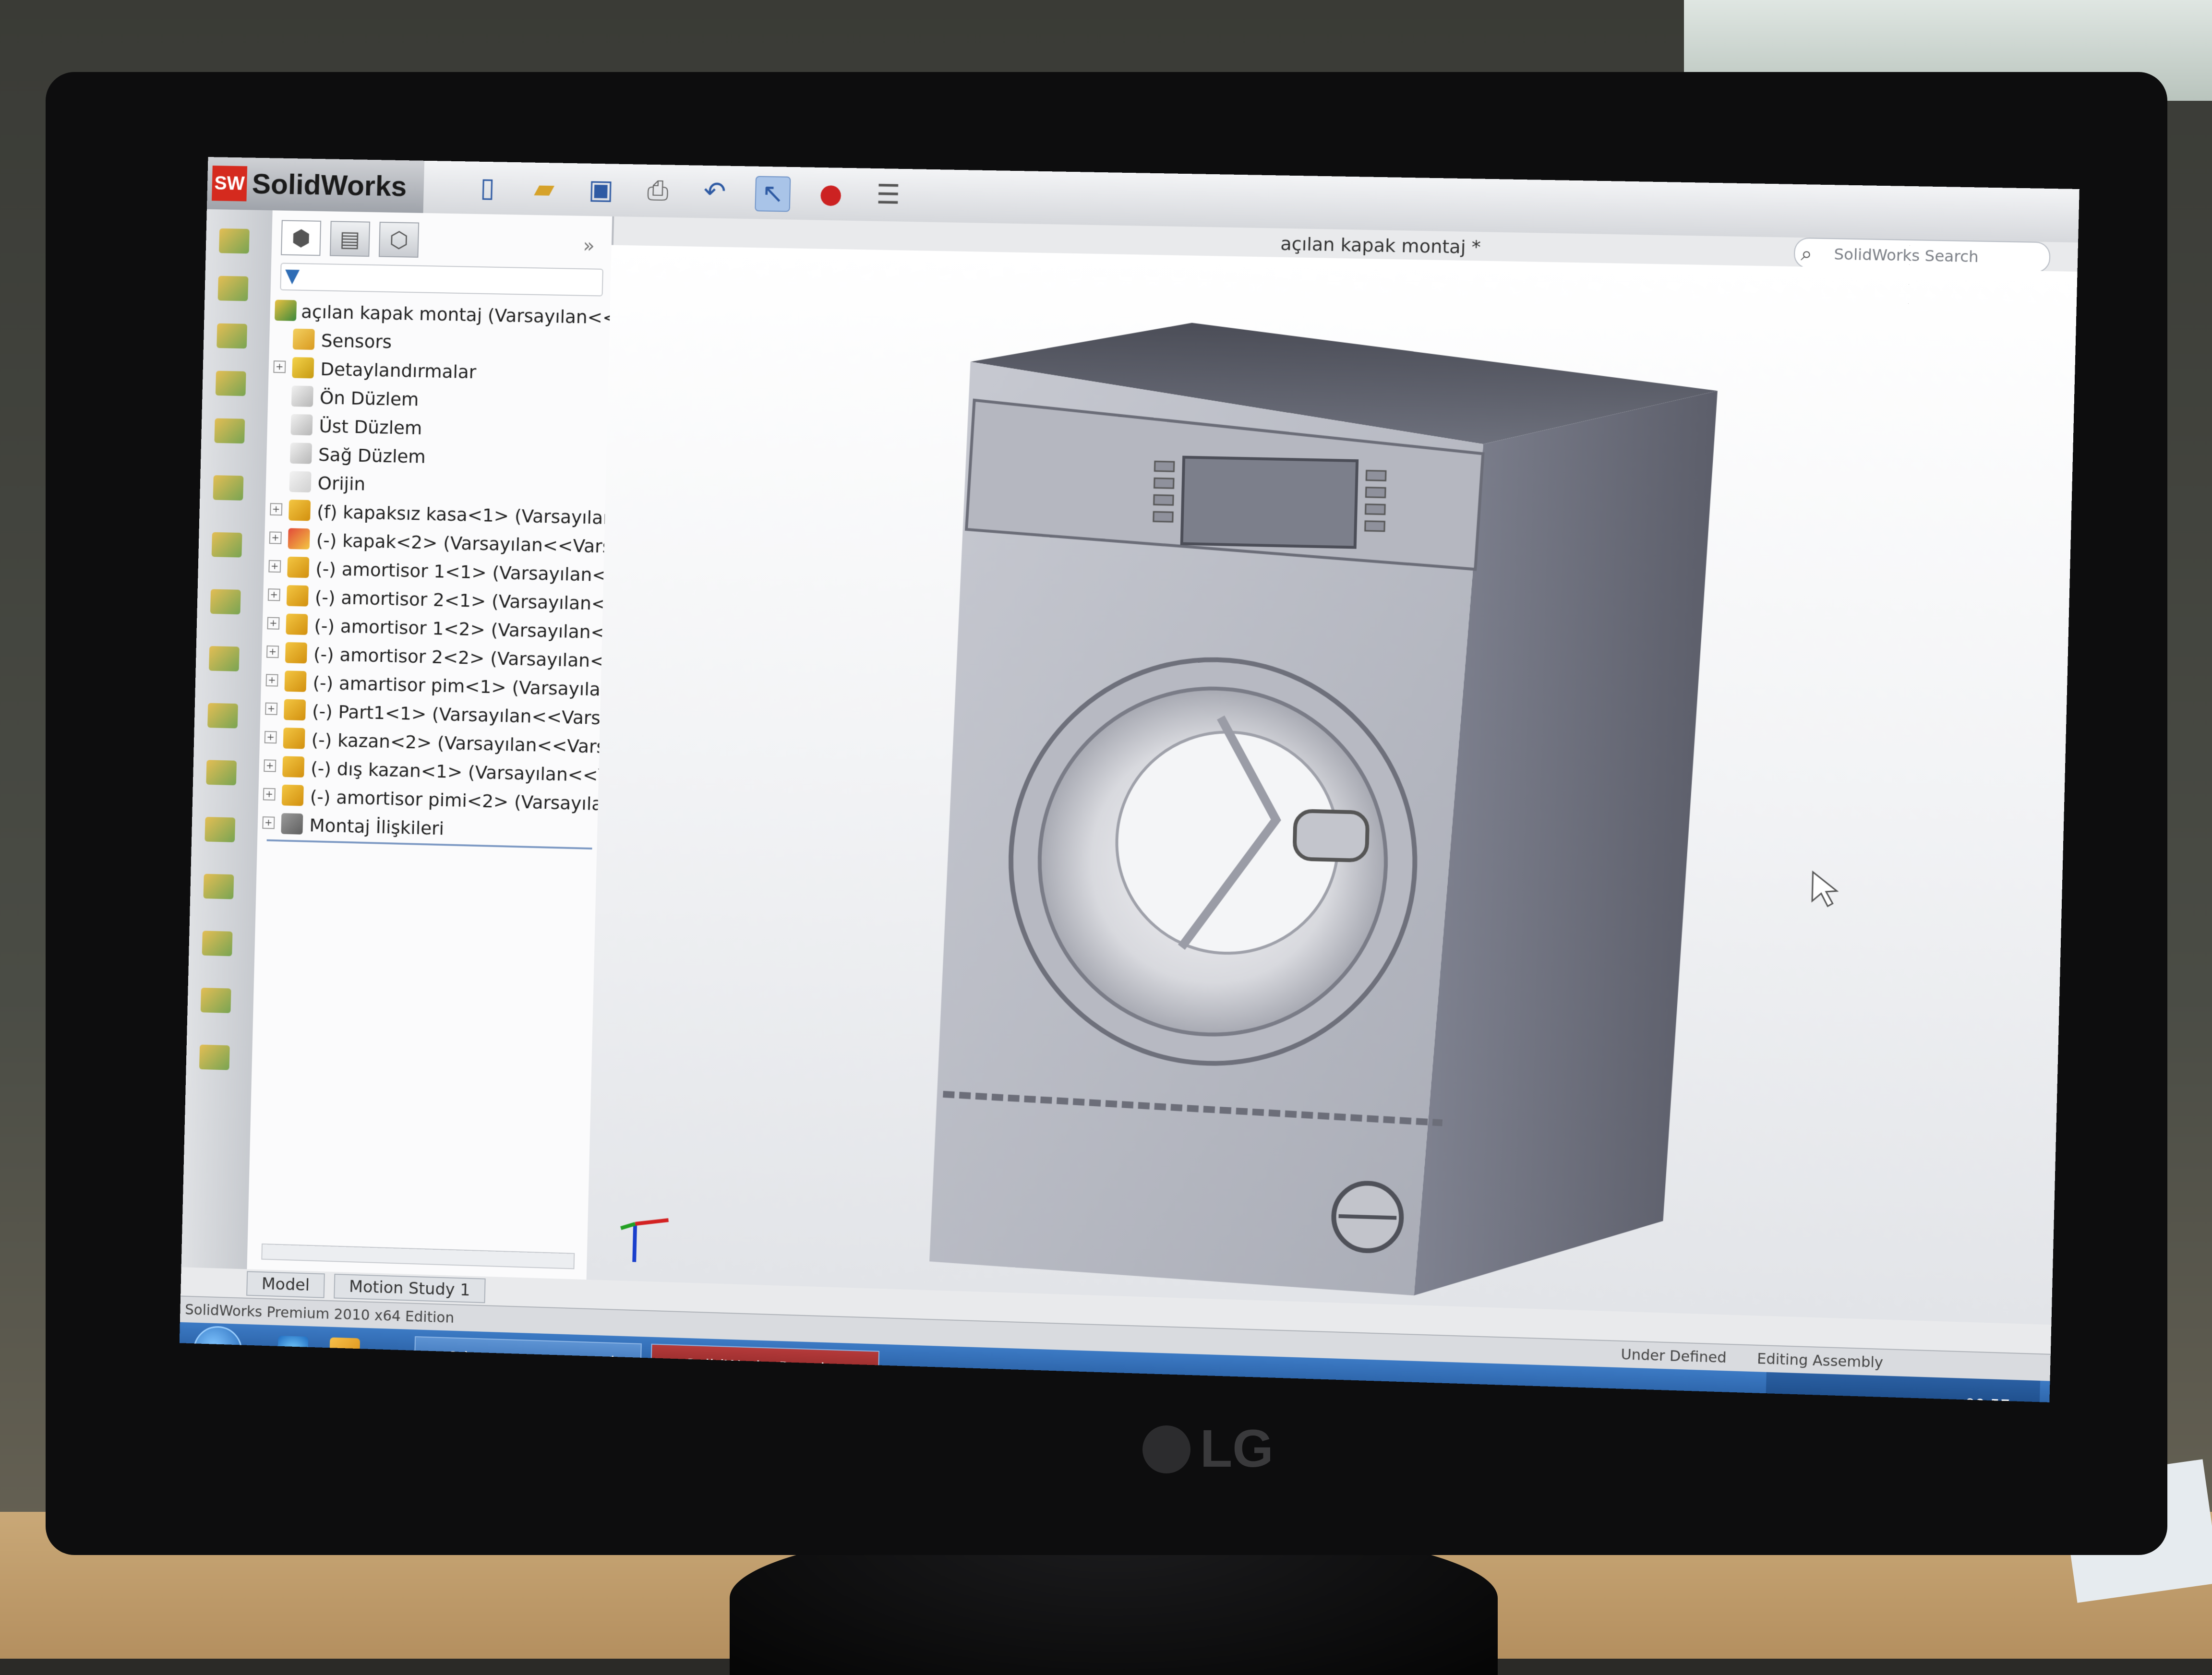 The image size is (2212, 1675). Describe the element at coordinates (285, 1284) in the screenshot. I see `tab-model: Model` at that location.